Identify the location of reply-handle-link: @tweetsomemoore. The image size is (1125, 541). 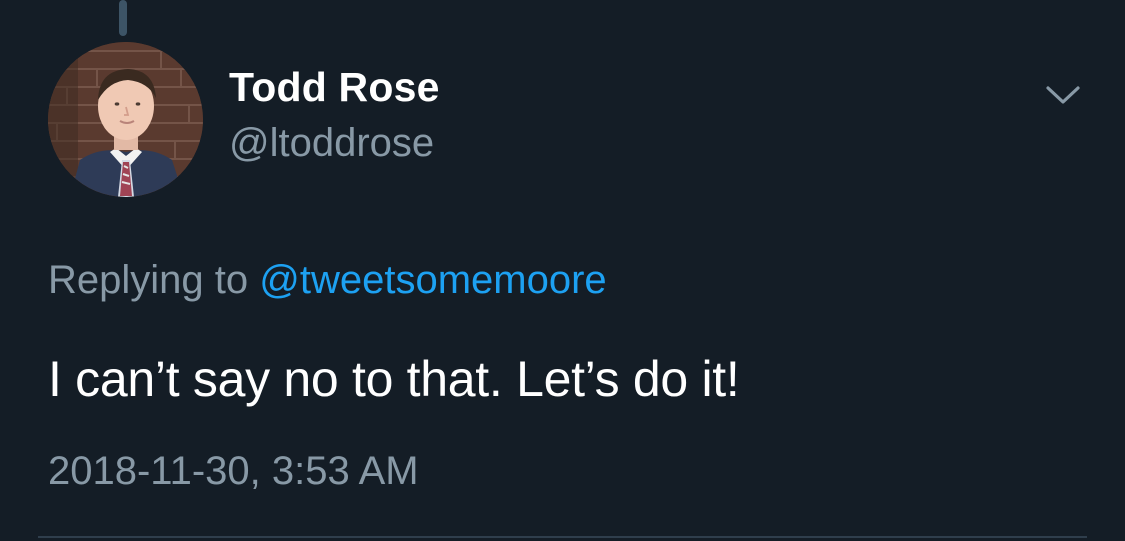
(432, 280).